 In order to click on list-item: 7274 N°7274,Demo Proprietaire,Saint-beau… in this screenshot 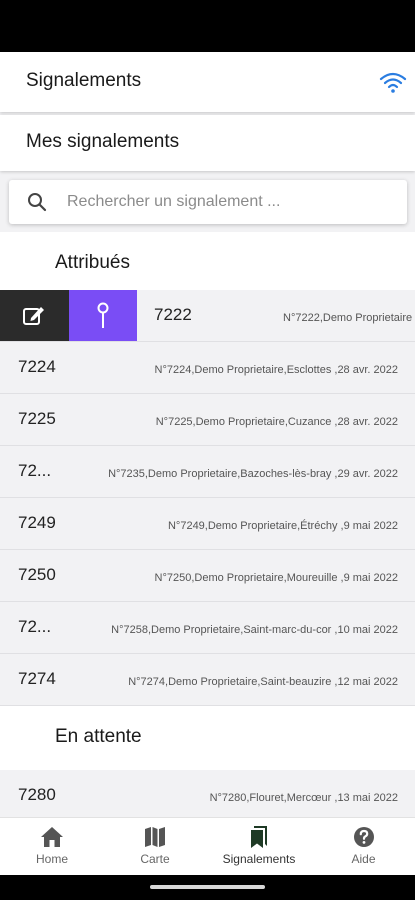, I will do `click(207, 680)`.